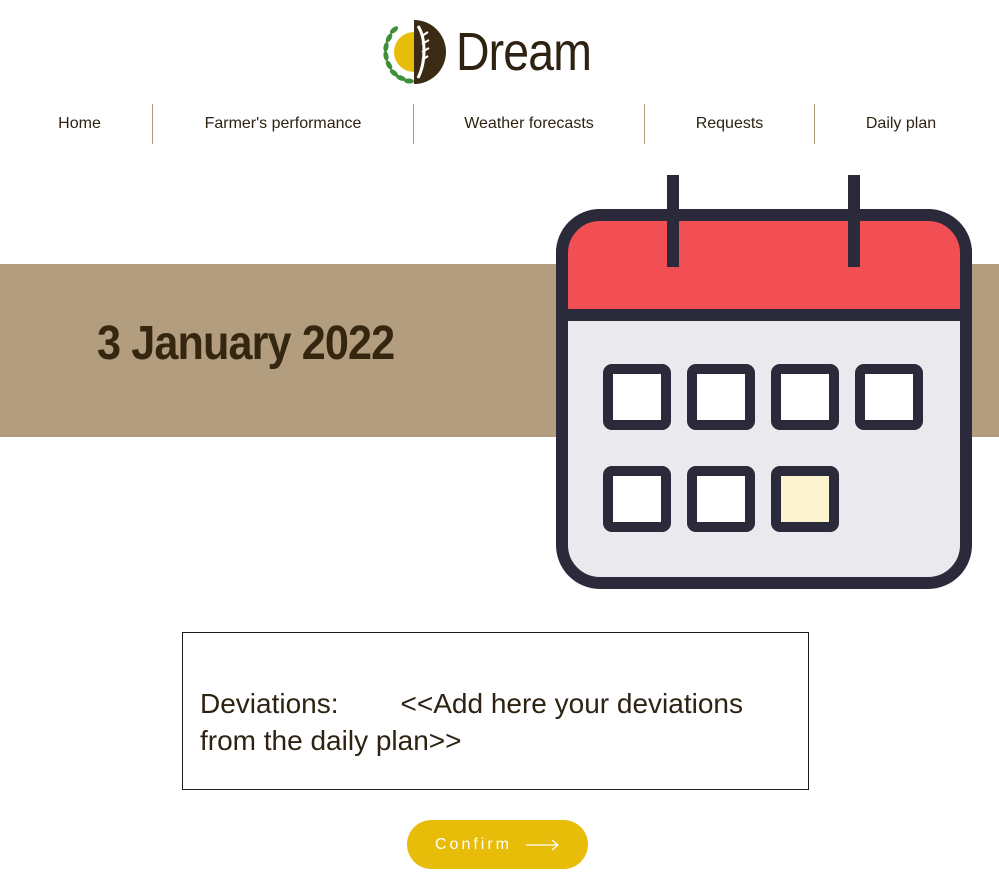 The image size is (999, 890). Describe the element at coordinates (524, 52) in the screenshot. I see `brand-name: Dream` at that location.